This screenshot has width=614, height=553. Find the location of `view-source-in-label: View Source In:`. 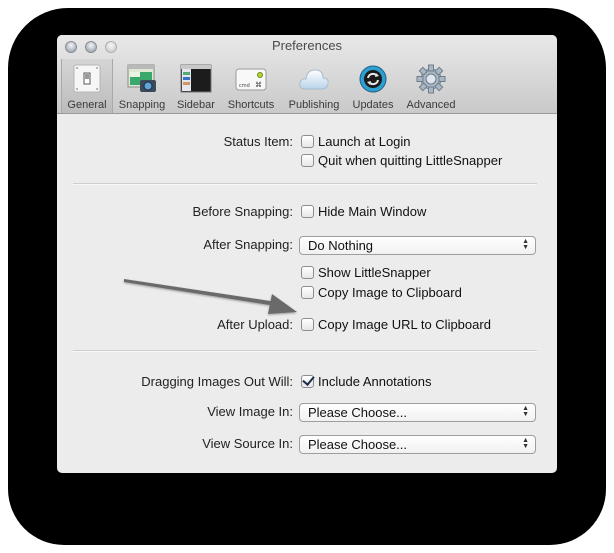

view-source-in-label: View Source In: is located at coordinates (247, 443).